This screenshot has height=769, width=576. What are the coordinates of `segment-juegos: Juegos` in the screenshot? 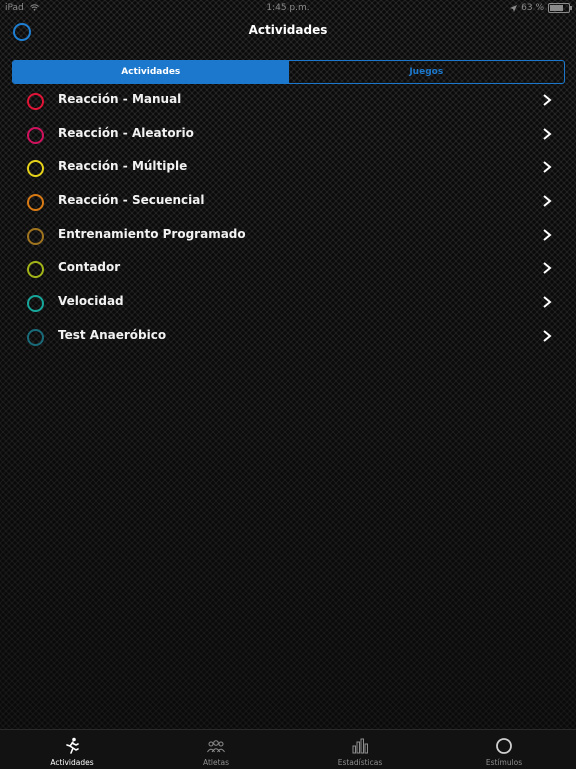 It's located at (427, 72).